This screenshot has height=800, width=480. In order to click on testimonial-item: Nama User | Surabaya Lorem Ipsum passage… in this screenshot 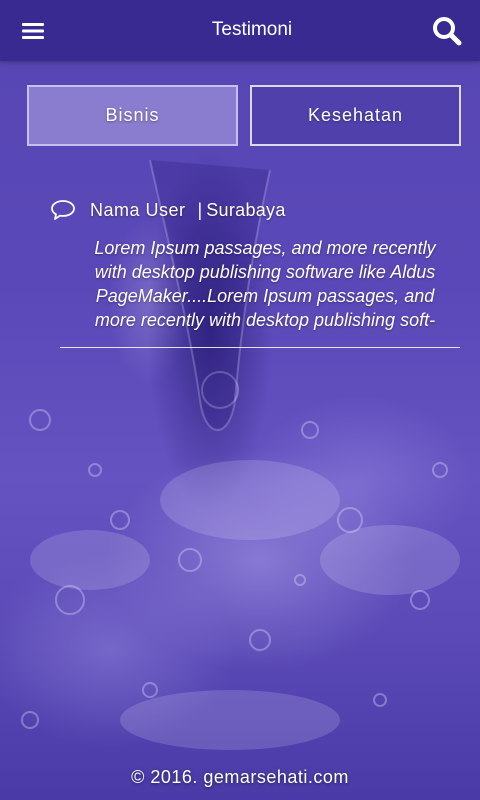, I will do `click(255, 264)`.